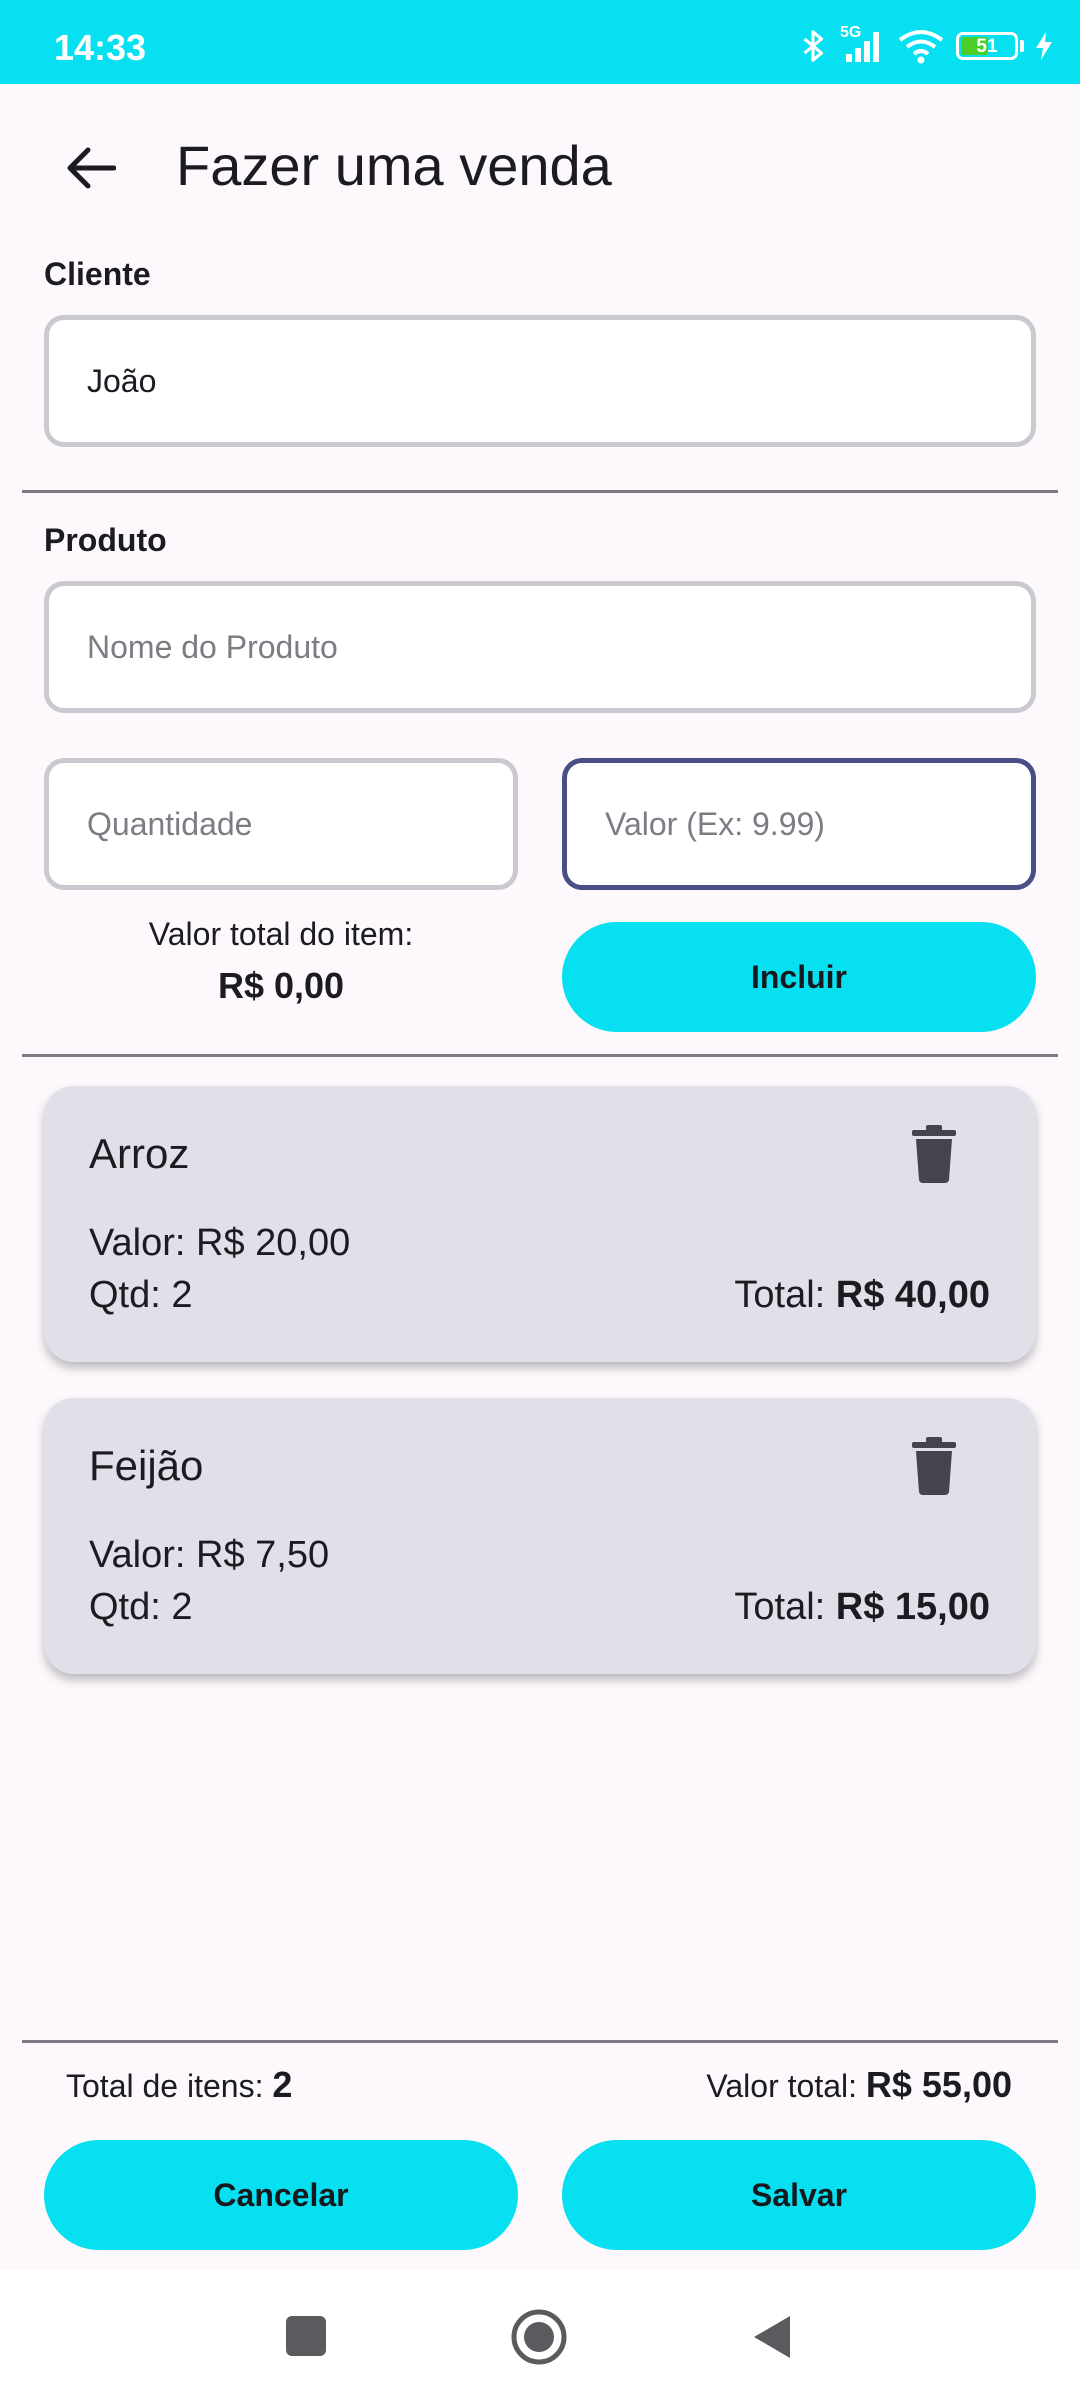 Image resolution: width=1080 pixels, height=2400 pixels. I want to click on item-total-line: Total: R$ 15,00, so click(862, 1607).